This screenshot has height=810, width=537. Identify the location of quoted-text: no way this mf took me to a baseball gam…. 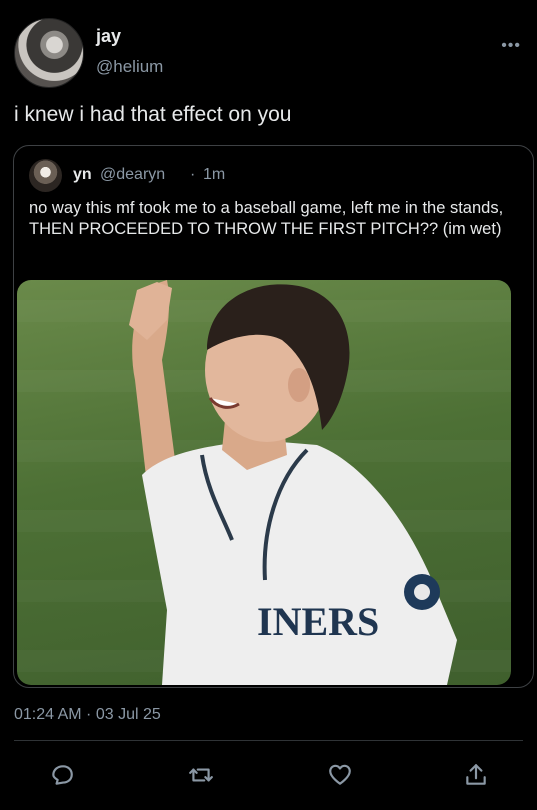
(266, 218).